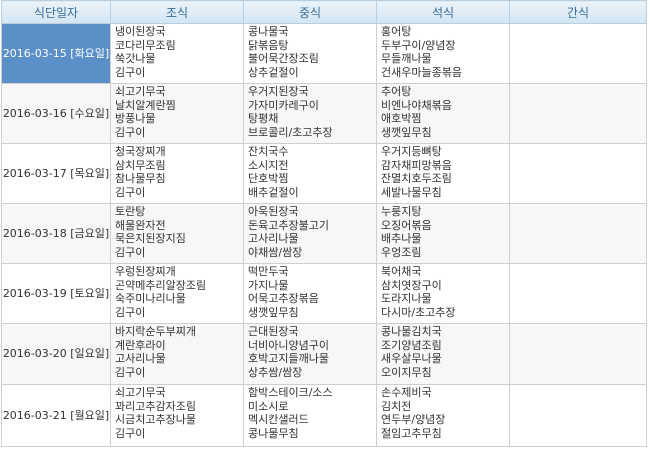 The width and height of the screenshot is (650, 452). I want to click on lunch-cell: 함박스테이크/소스 미소시로 멕시칸샐러드 콩나물무침, so click(310, 415).